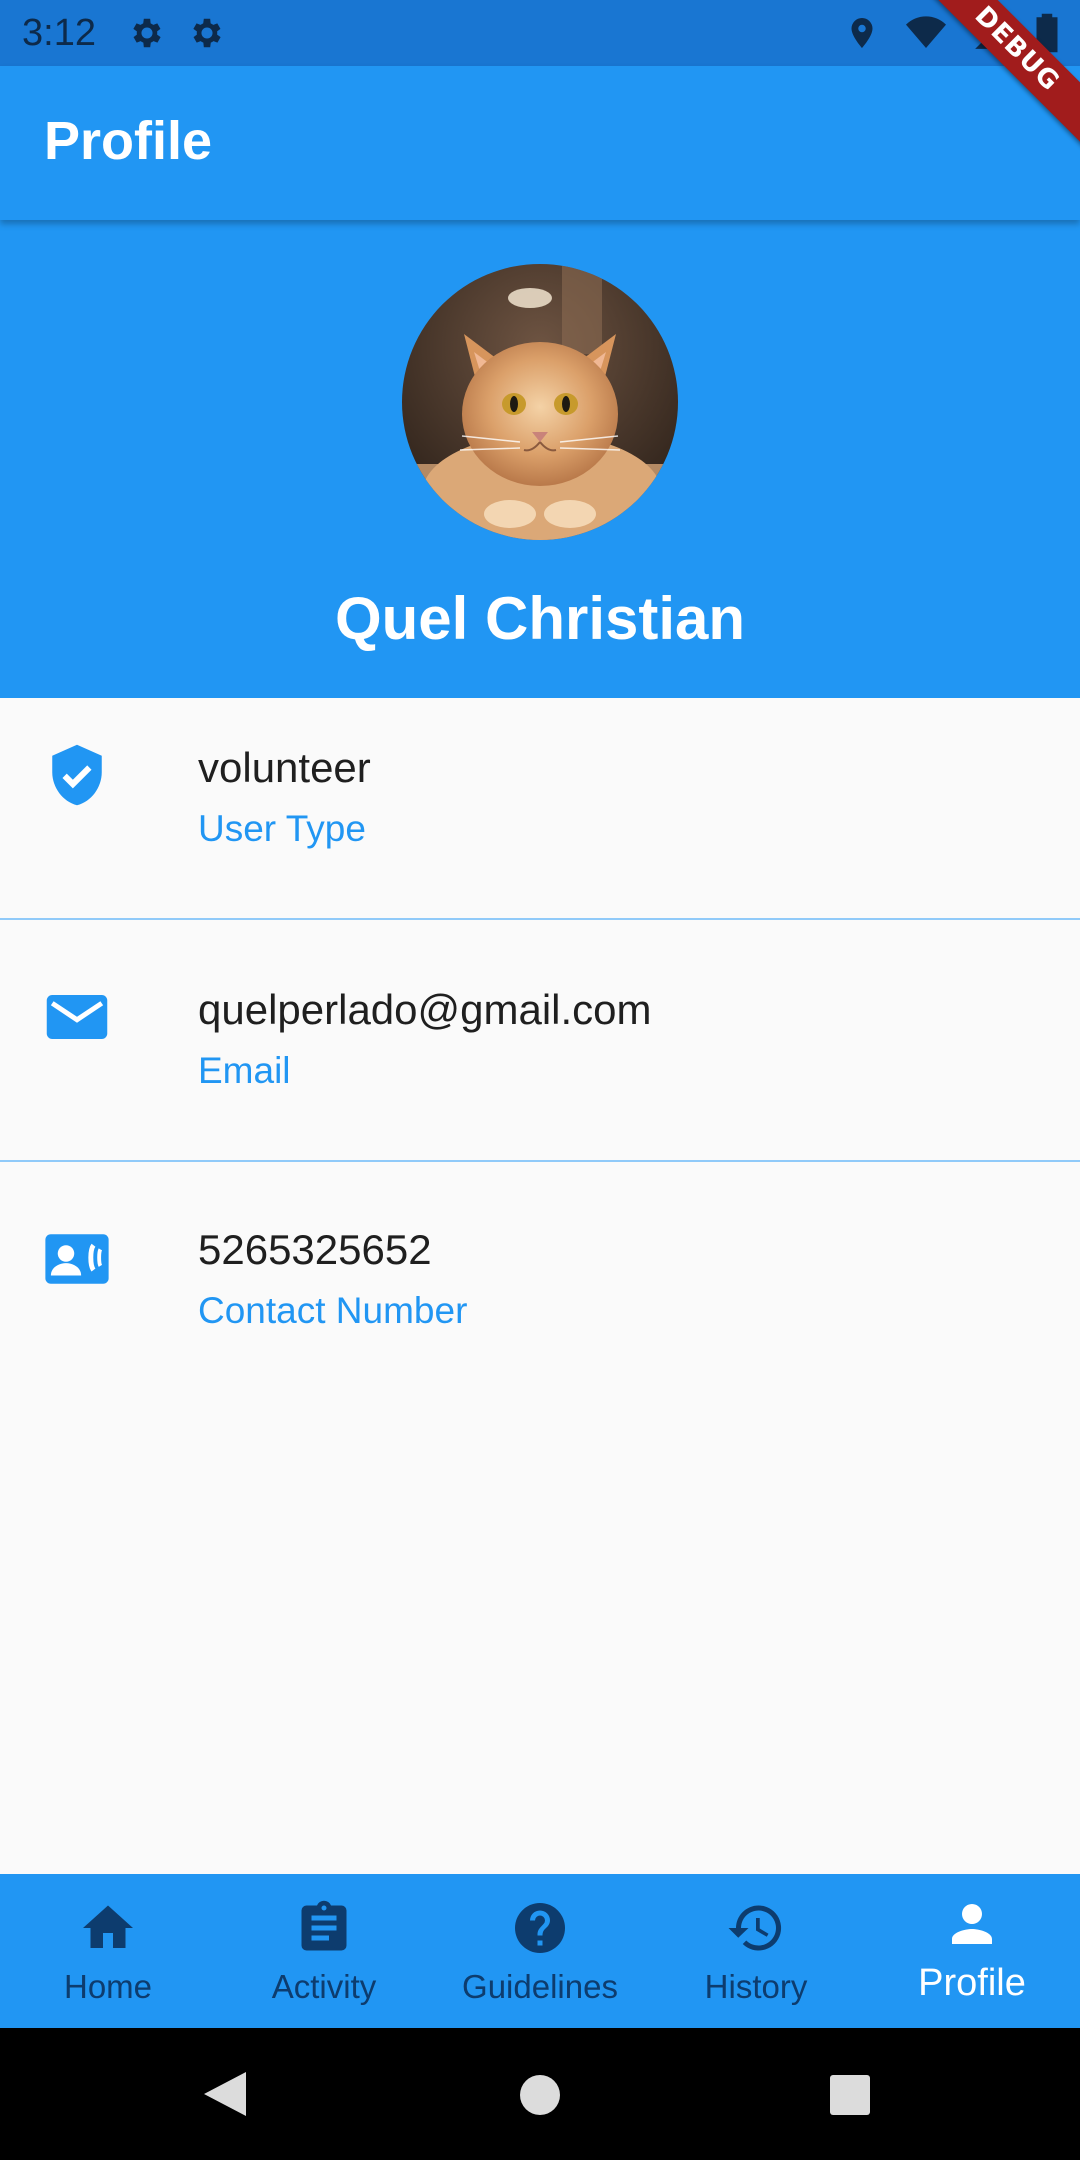 This screenshot has height=2160, width=1080. I want to click on nav-label: Profile, so click(972, 1983).